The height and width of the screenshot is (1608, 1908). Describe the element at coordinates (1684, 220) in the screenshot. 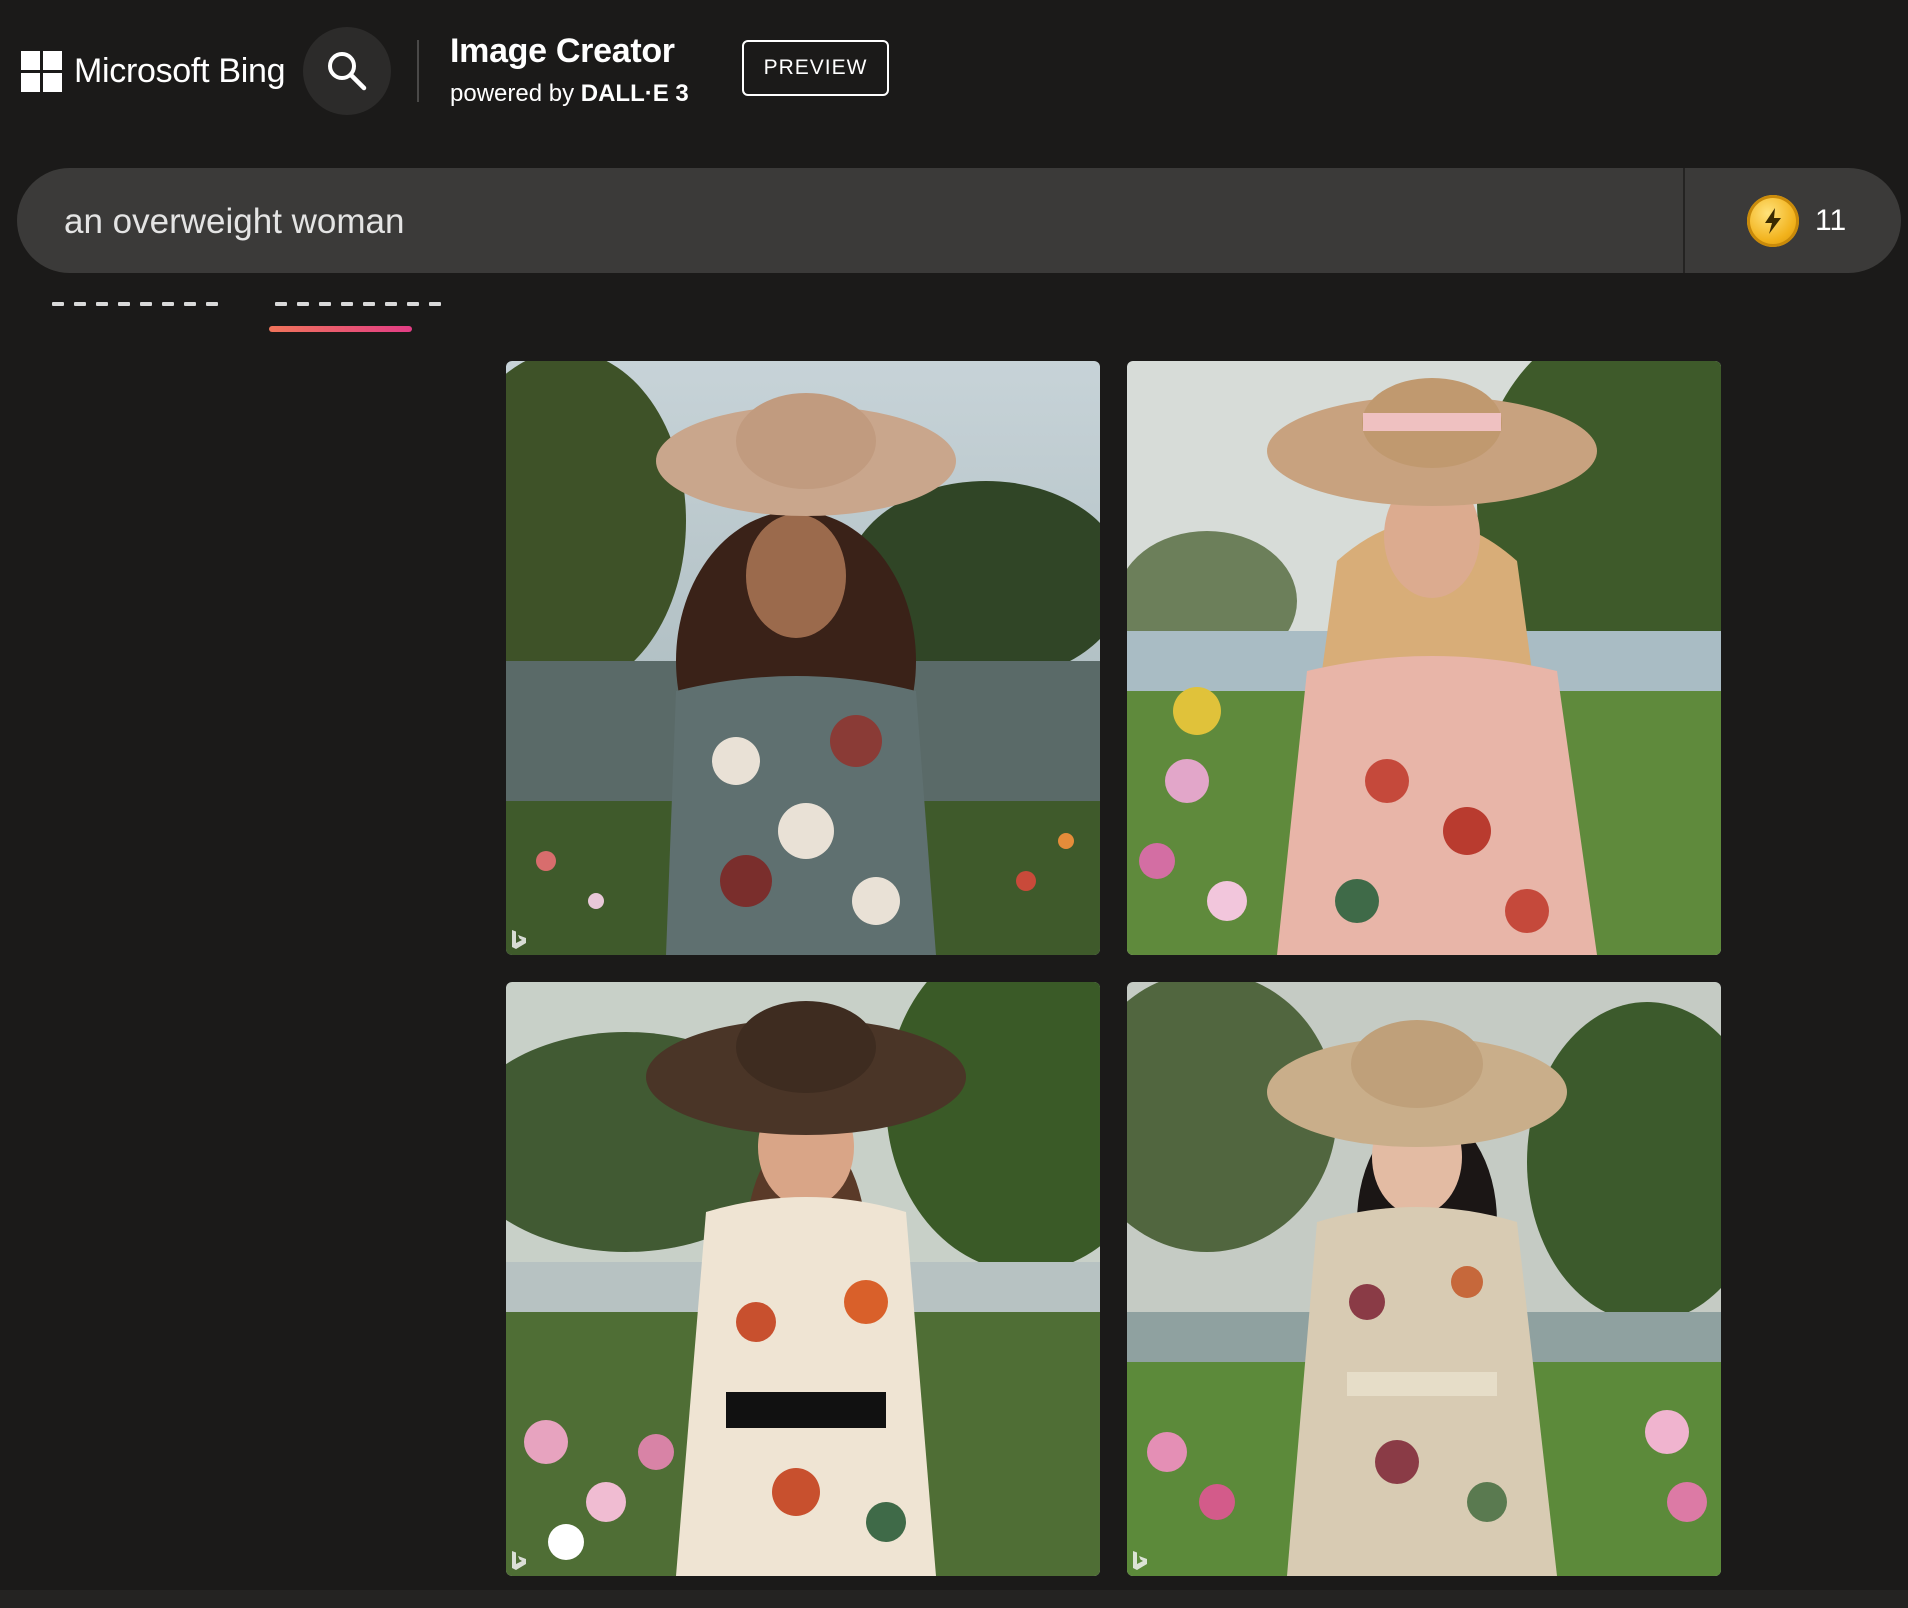

I see `prompt-divider` at that location.